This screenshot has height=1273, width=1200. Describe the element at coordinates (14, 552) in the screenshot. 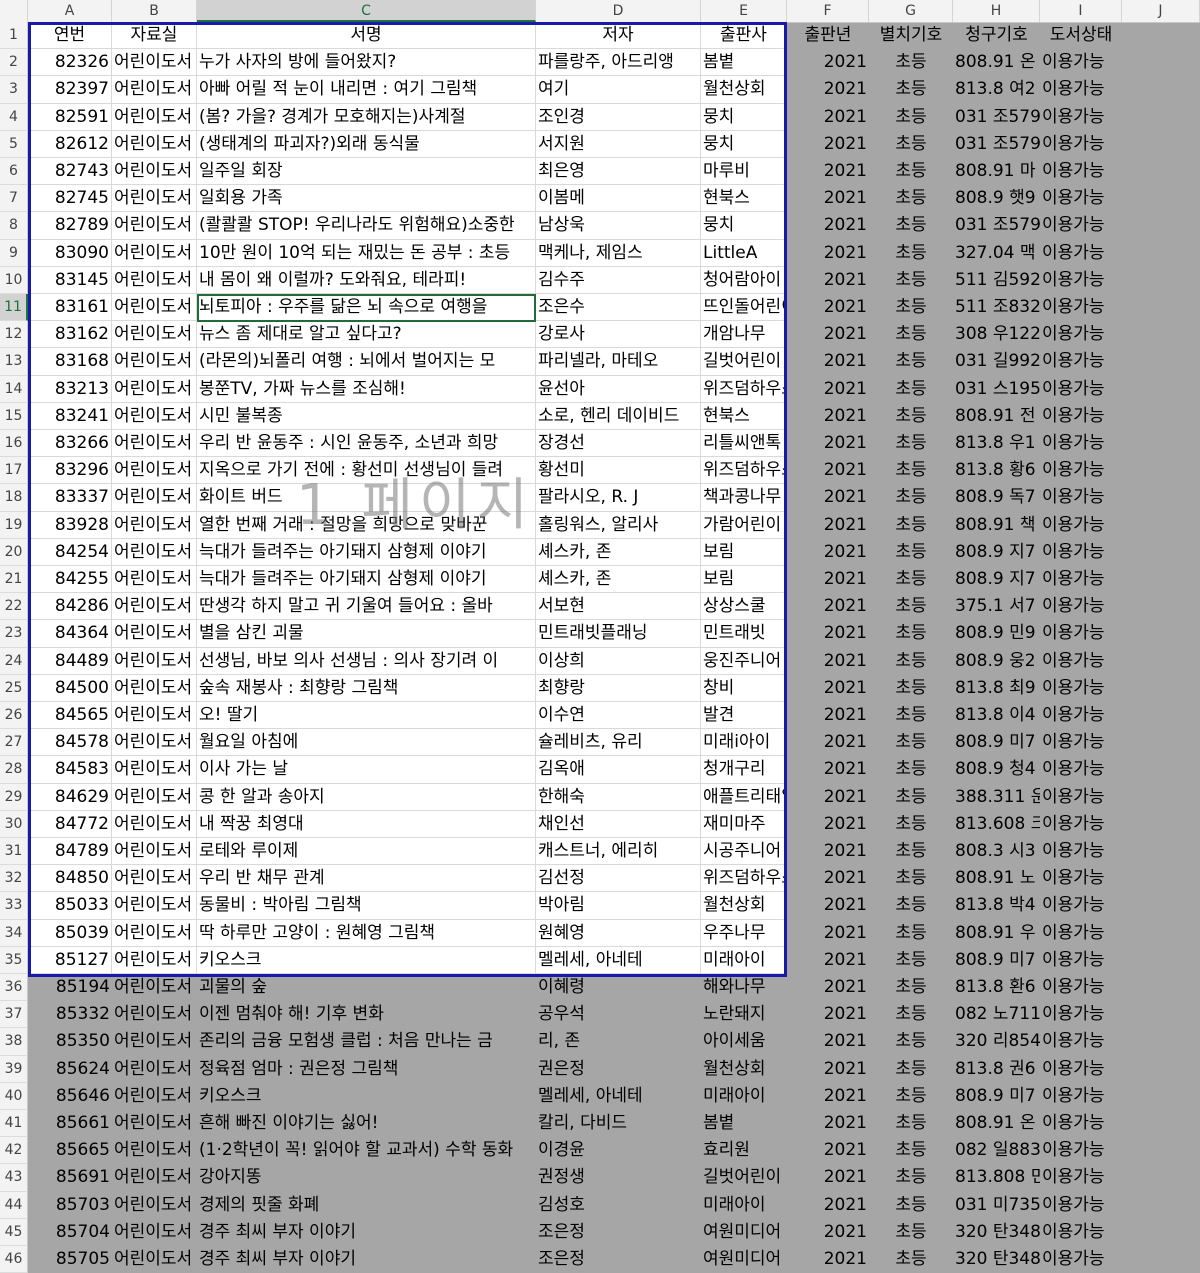

I see `row-number: 20` at that location.